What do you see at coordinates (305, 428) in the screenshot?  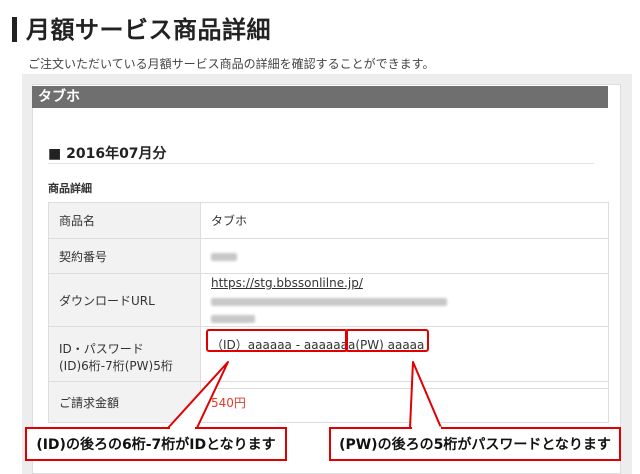 I see `callout-seam-covers` at bounding box center [305, 428].